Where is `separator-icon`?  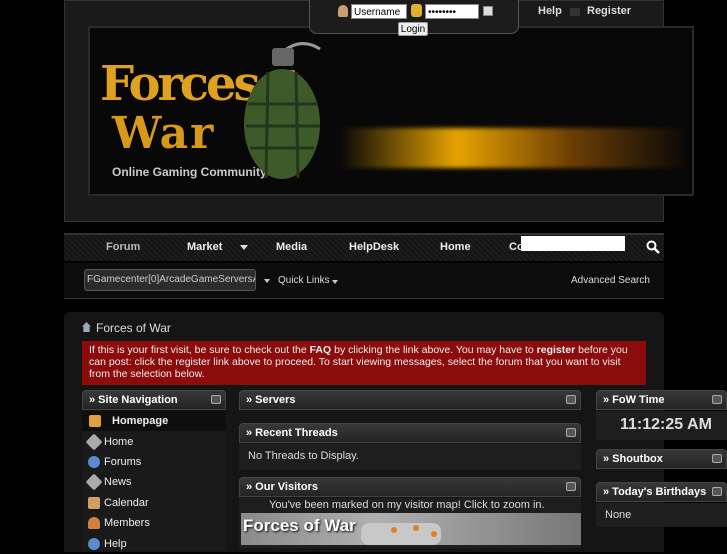
separator-icon is located at coordinates (575, 12).